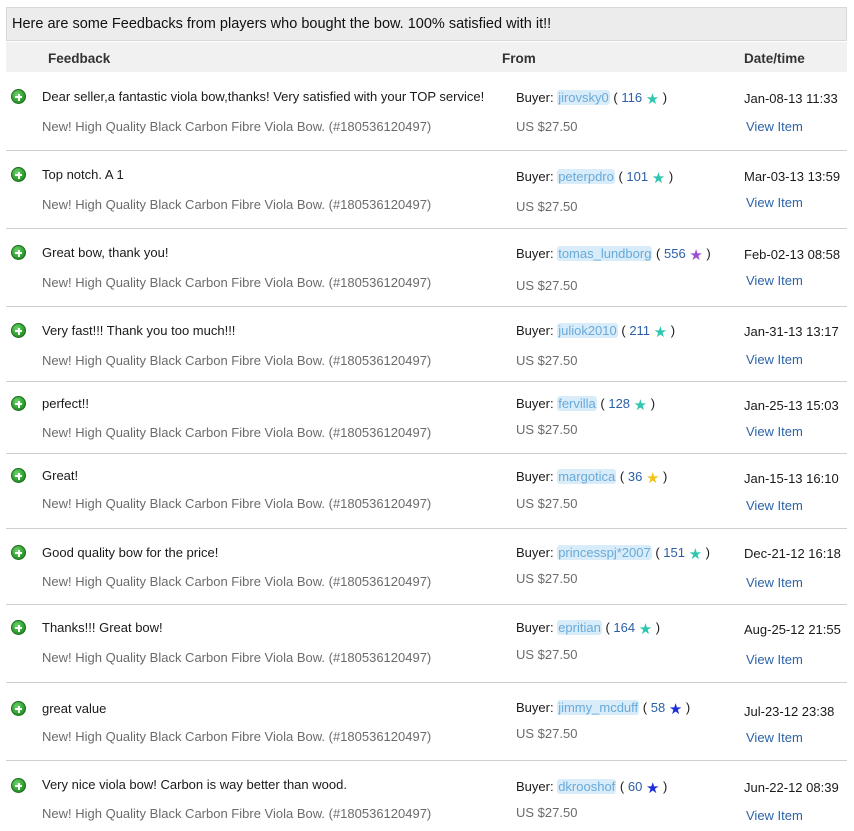  I want to click on feedback-date: Dec-21-12 16:18, so click(792, 553).